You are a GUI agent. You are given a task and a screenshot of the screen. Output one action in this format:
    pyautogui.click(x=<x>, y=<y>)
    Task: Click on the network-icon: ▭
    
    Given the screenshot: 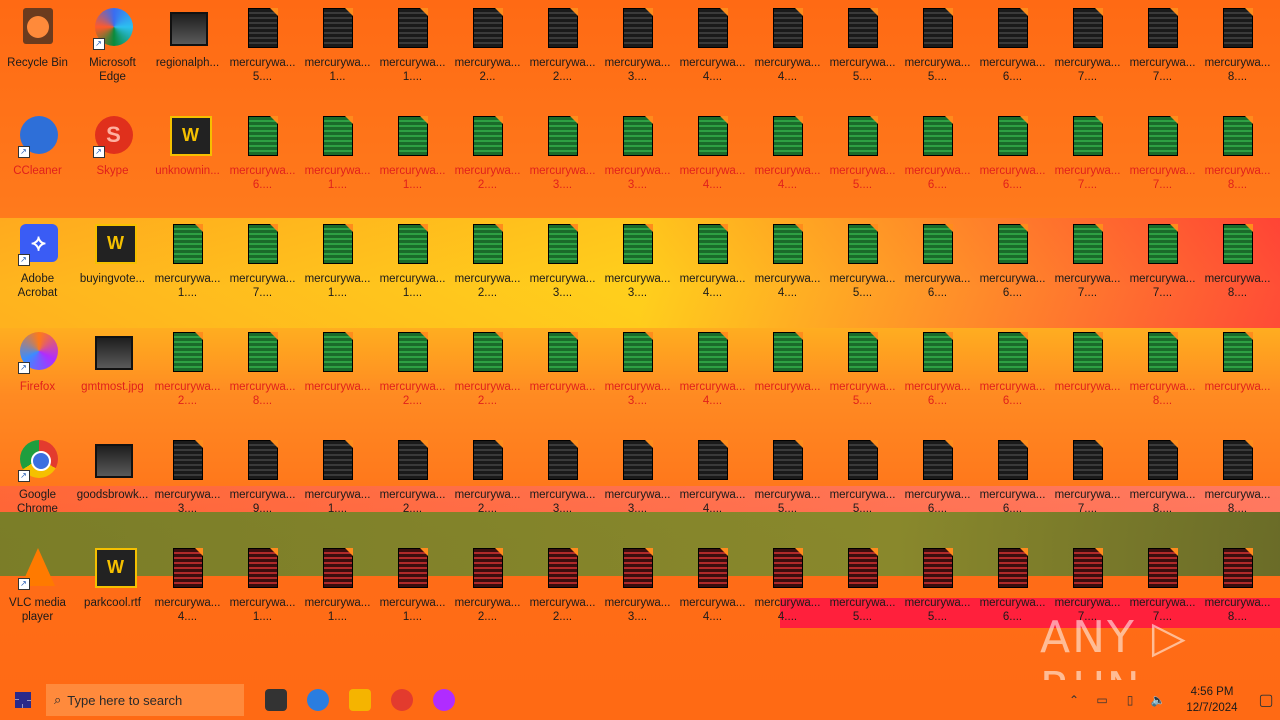 What is the action you would take?
    pyautogui.click(x=1102, y=700)
    